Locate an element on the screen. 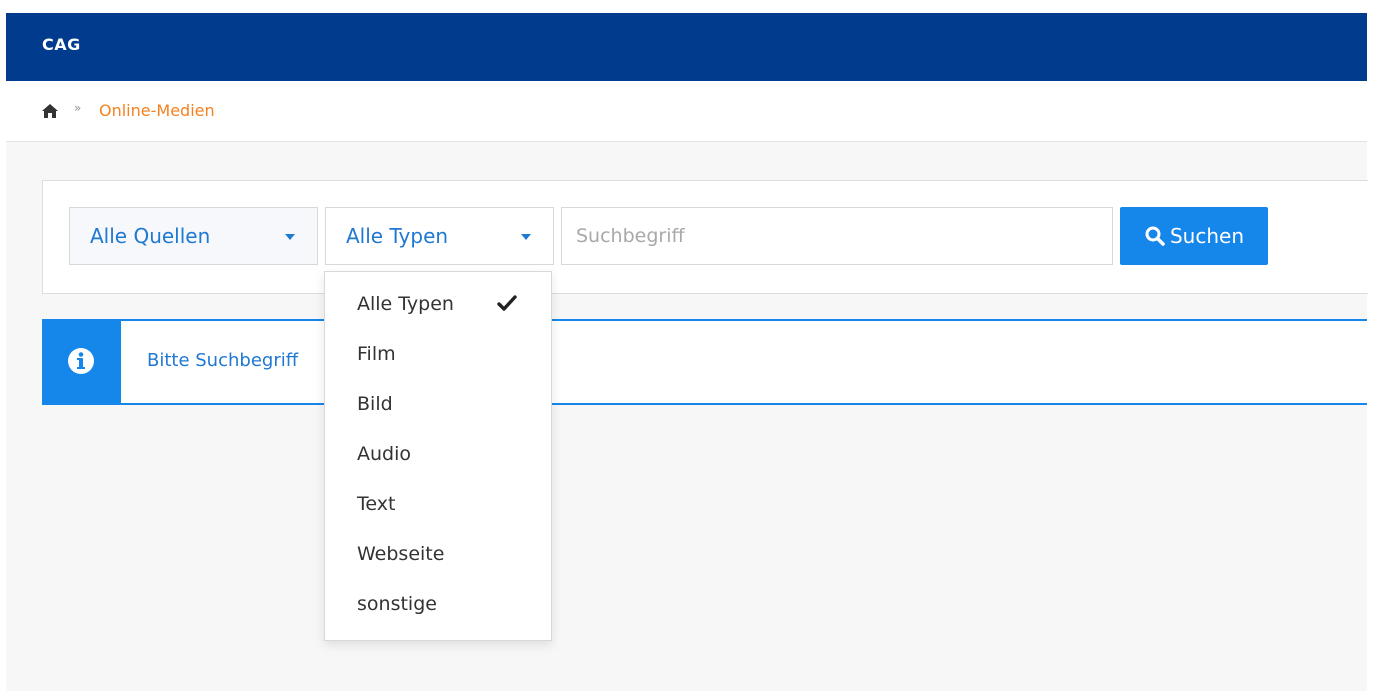 The image size is (1375, 691). top-navbar: CAG is located at coordinates (686, 47).